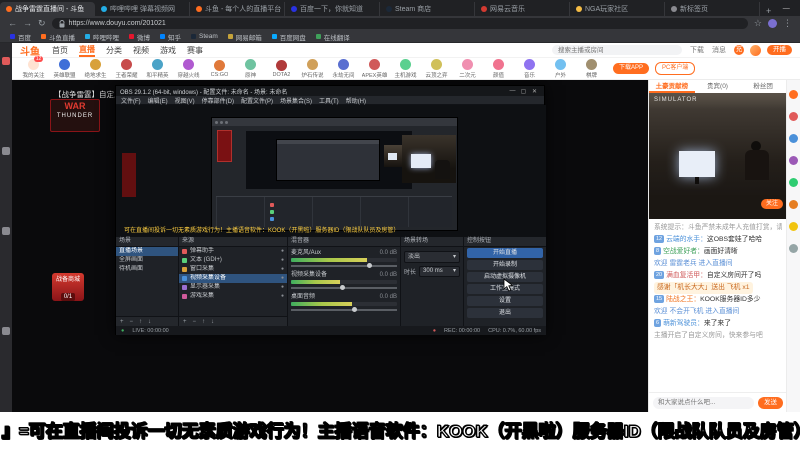 This screenshot has height=450, width=800. I want to click on browser-tab: 哔哩哔哩 弹幕视频网, so click(142, 9).